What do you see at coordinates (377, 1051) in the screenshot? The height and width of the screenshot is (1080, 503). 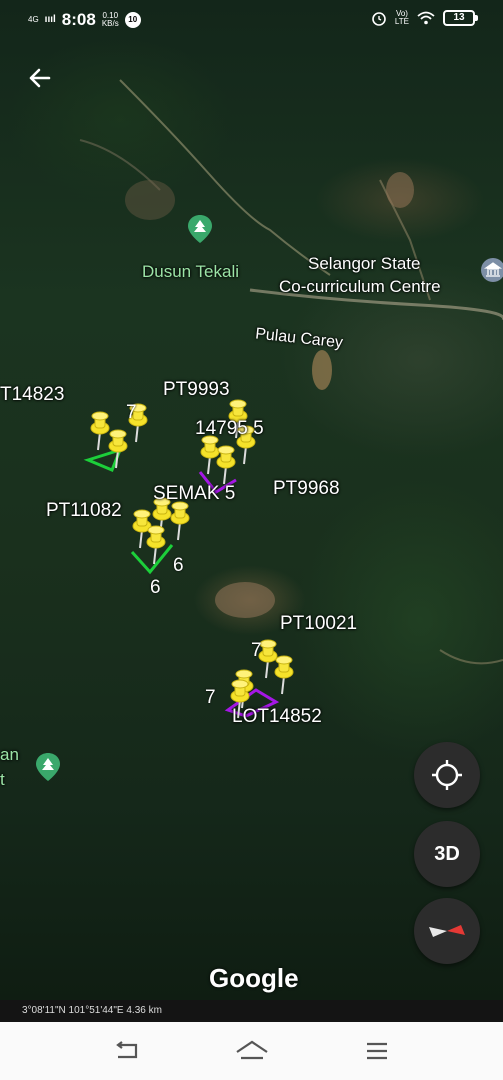 I see `menu-nav-icon` at bounding box center [377, 1051].